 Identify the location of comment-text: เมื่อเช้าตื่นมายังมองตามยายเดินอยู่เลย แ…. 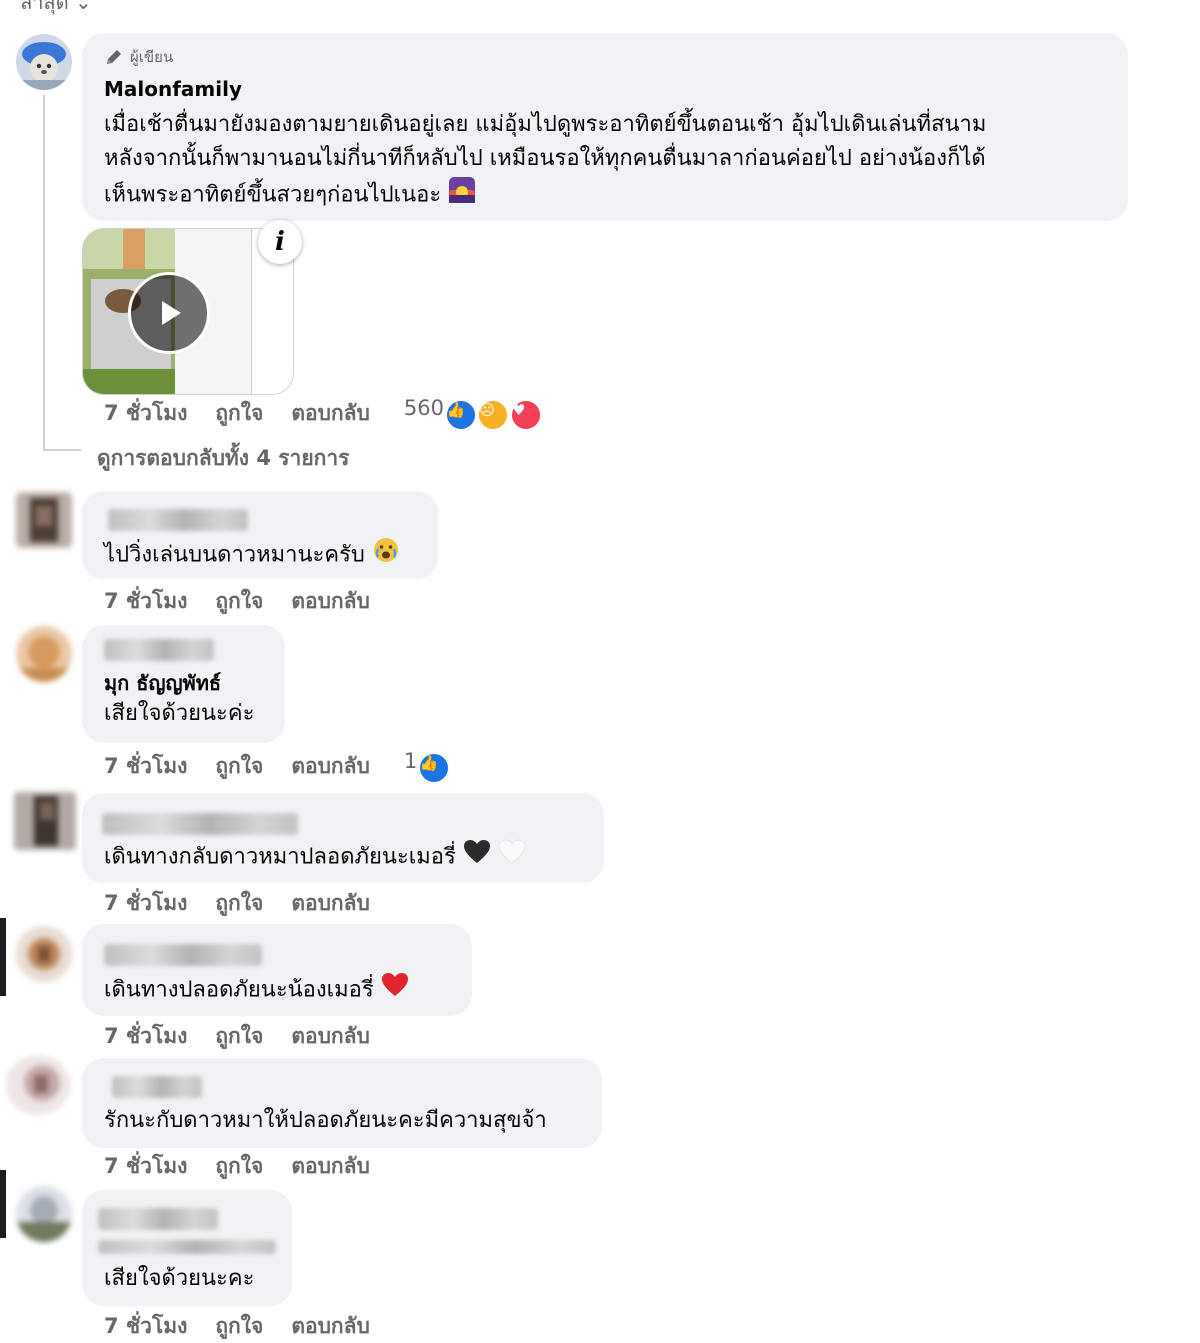
(609, 161).